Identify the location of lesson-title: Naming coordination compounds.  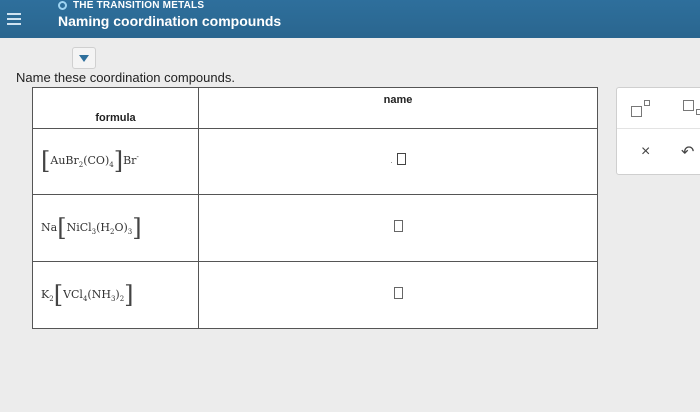
(170, 21).